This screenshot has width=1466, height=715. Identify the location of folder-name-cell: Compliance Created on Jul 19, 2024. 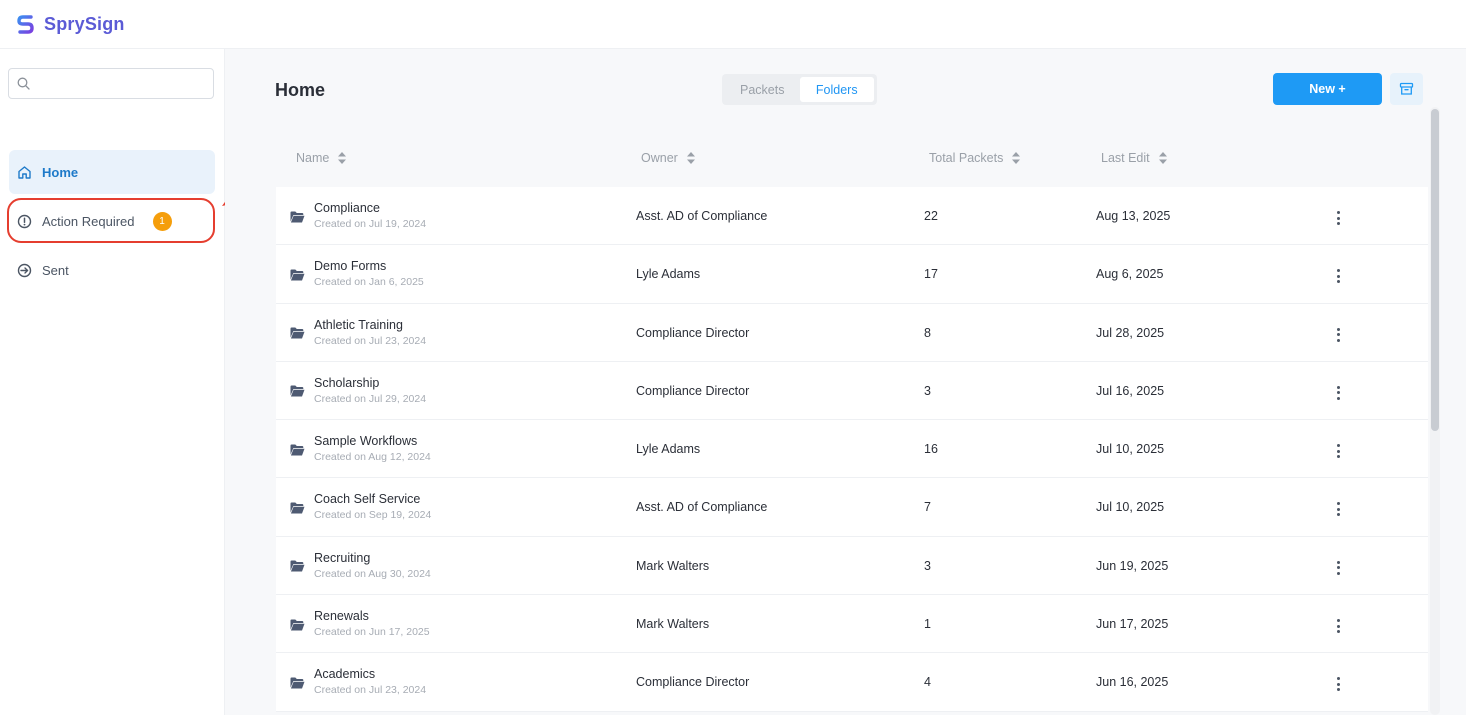
(358, 215).